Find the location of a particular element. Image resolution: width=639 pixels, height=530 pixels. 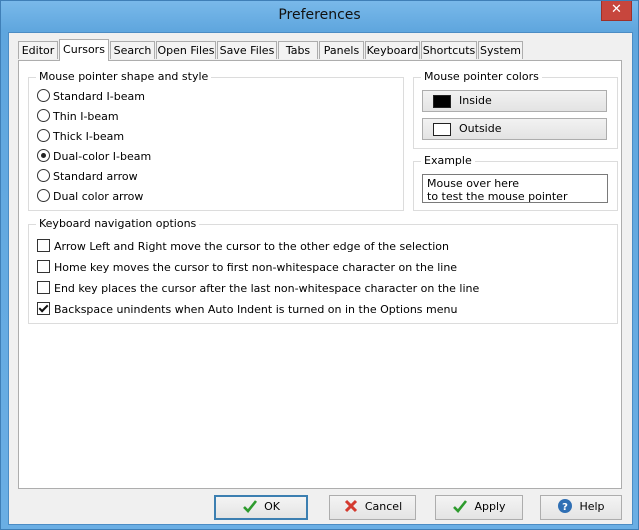

outside-color-button: Outside is located at coordinates (514, 129).